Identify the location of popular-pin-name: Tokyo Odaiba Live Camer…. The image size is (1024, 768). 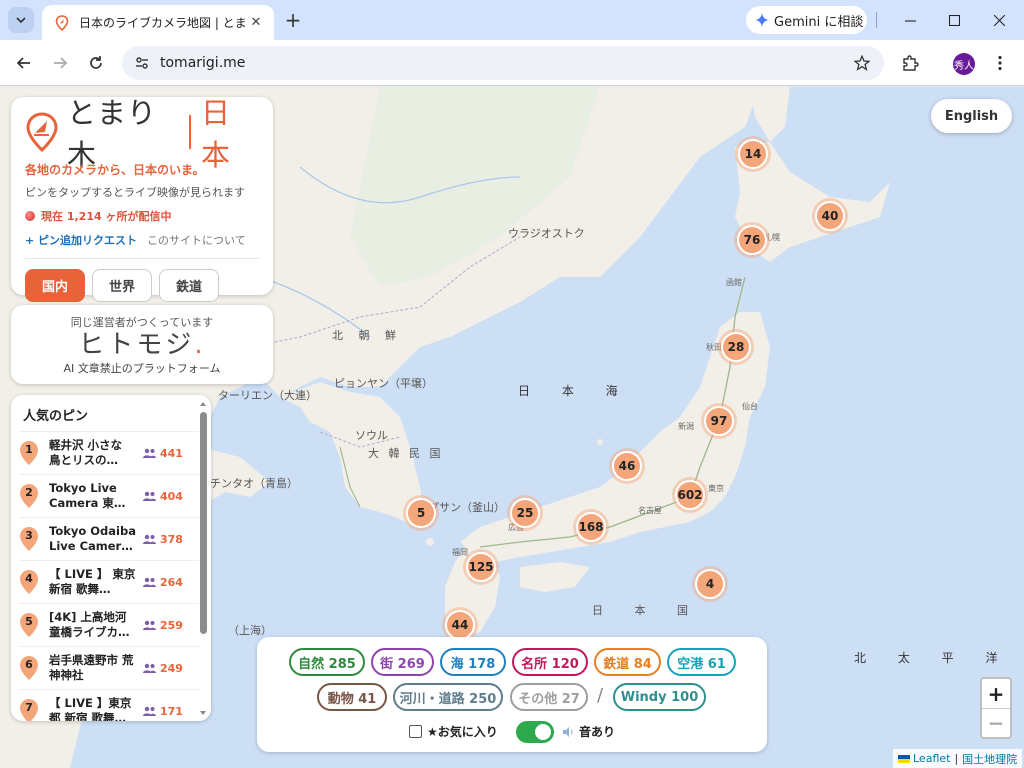
(92, 538).